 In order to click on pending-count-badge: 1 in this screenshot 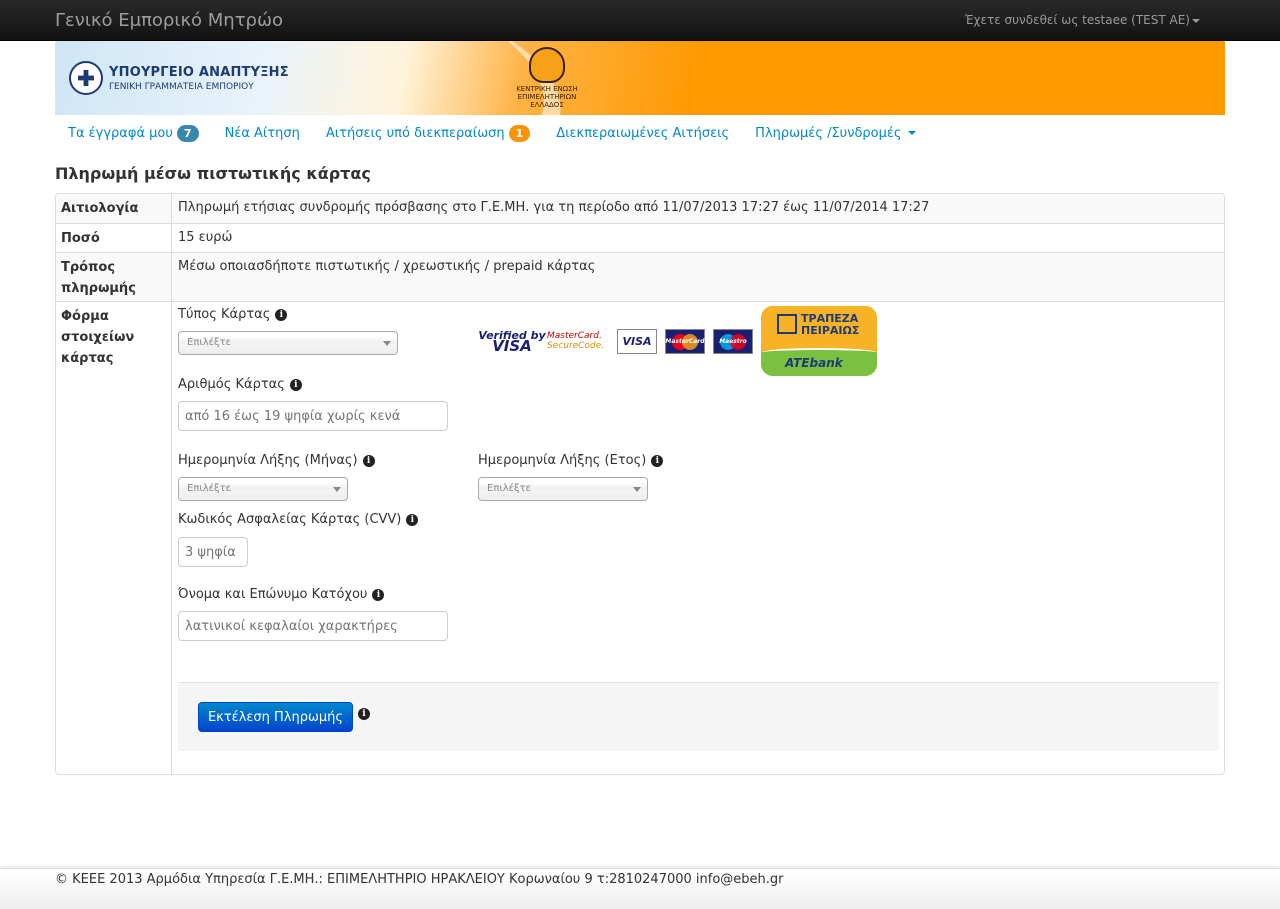, I will do `click(519, 133)`.